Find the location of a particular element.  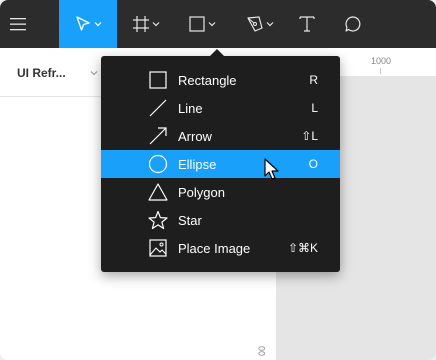

menu-item-label: Star is located at coordinates (190, 220).